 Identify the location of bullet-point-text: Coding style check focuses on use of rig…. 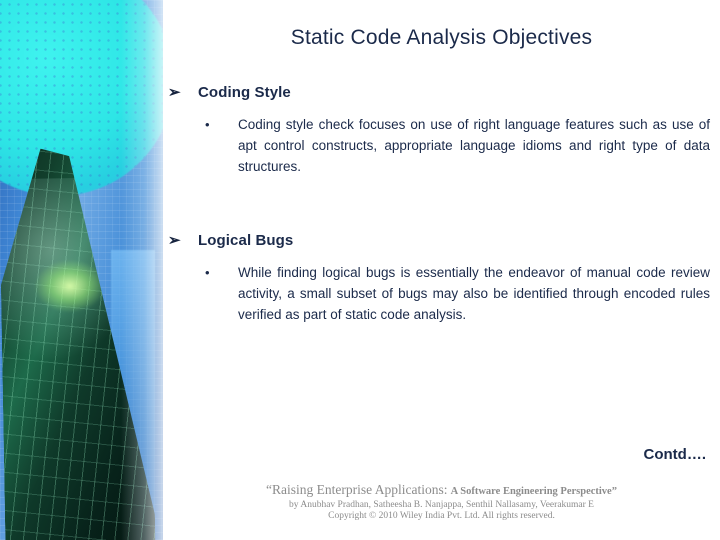
(474, 145).